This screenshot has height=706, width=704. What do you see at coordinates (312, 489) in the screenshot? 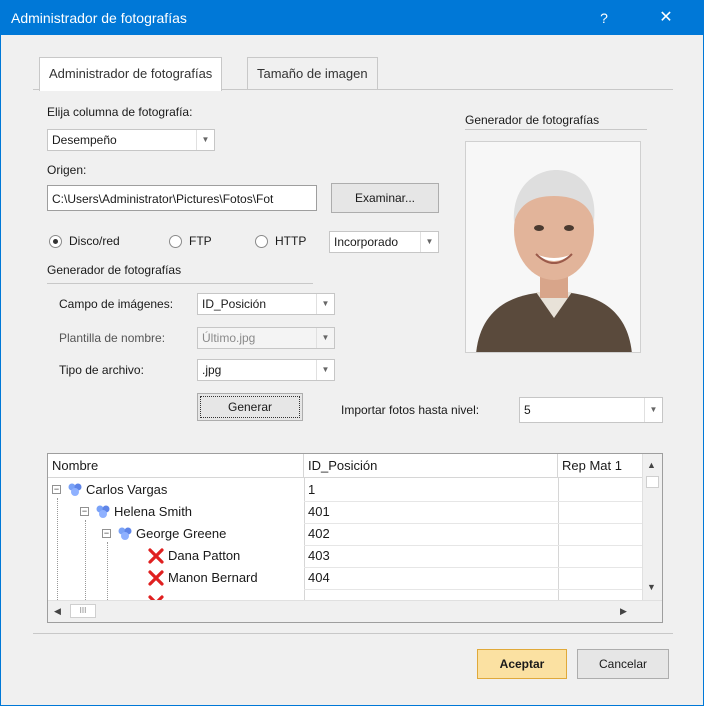
I see `row-position-id: 1` at bounding box center [312, 489].